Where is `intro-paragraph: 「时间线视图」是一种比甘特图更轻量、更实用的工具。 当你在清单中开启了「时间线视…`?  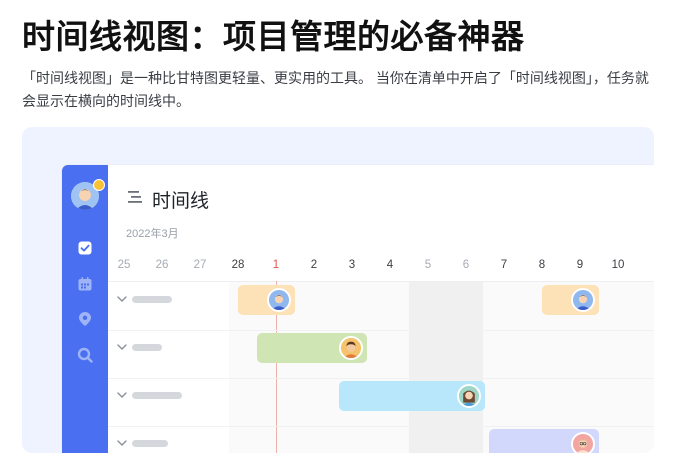 intro-paragraph: 「时间线视图」是一种比甘特图更轻量、更实用的工具。 当你在清单中开启了「时间线视… is located at coordinates (335, 89).